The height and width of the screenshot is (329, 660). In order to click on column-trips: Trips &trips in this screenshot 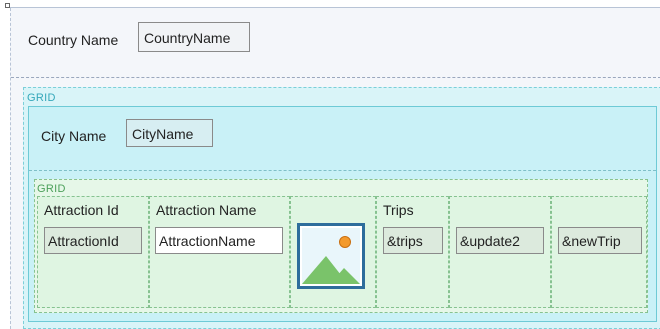, I will do `click(412, 252)`.